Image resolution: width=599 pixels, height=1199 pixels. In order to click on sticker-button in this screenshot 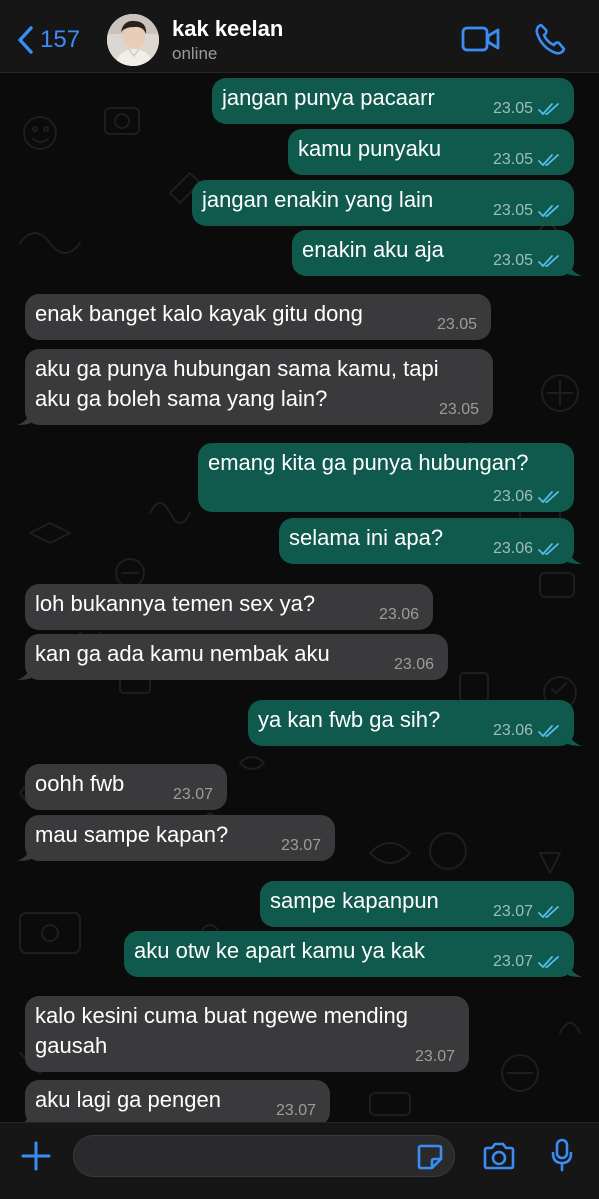, I will do `click(430, 1159)`.